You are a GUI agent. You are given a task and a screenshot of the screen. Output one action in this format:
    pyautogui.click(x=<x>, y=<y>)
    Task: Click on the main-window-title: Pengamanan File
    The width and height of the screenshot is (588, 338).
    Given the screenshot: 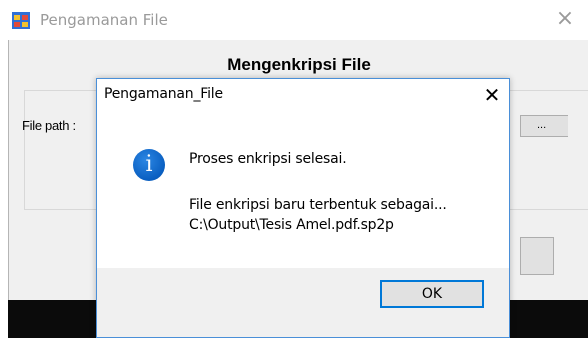 What is the action you would take?
    pyautogui.click(x=104, y=20)
    